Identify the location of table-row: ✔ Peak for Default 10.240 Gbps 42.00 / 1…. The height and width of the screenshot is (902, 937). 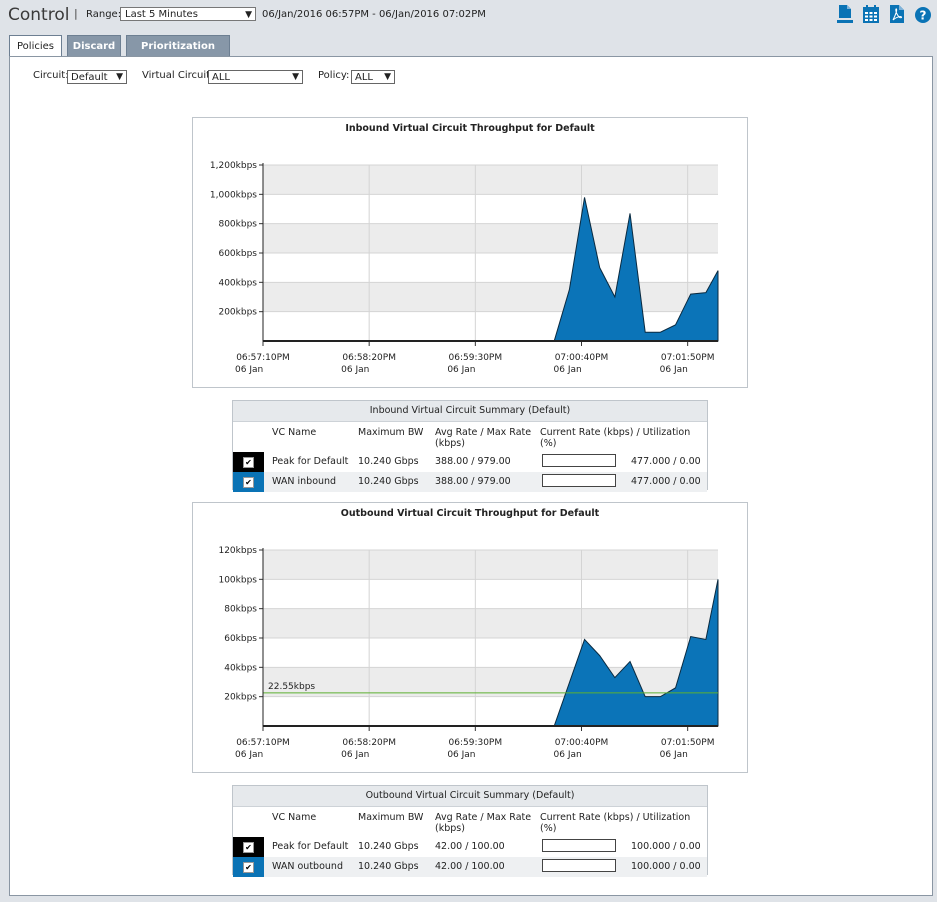
(470, 847).